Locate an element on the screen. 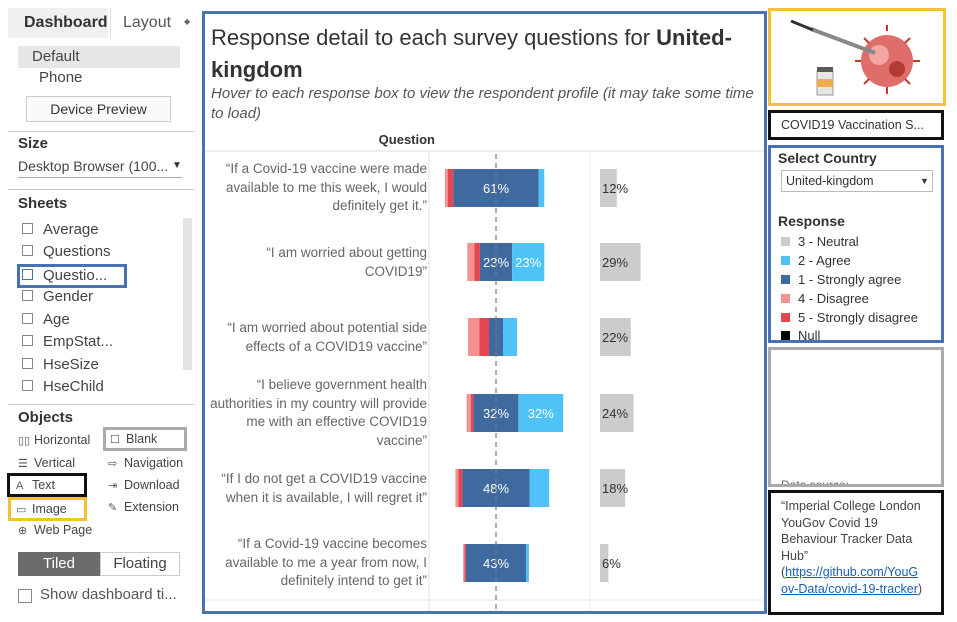  extension-icon: ✎ is located at coordinates (113, 508).